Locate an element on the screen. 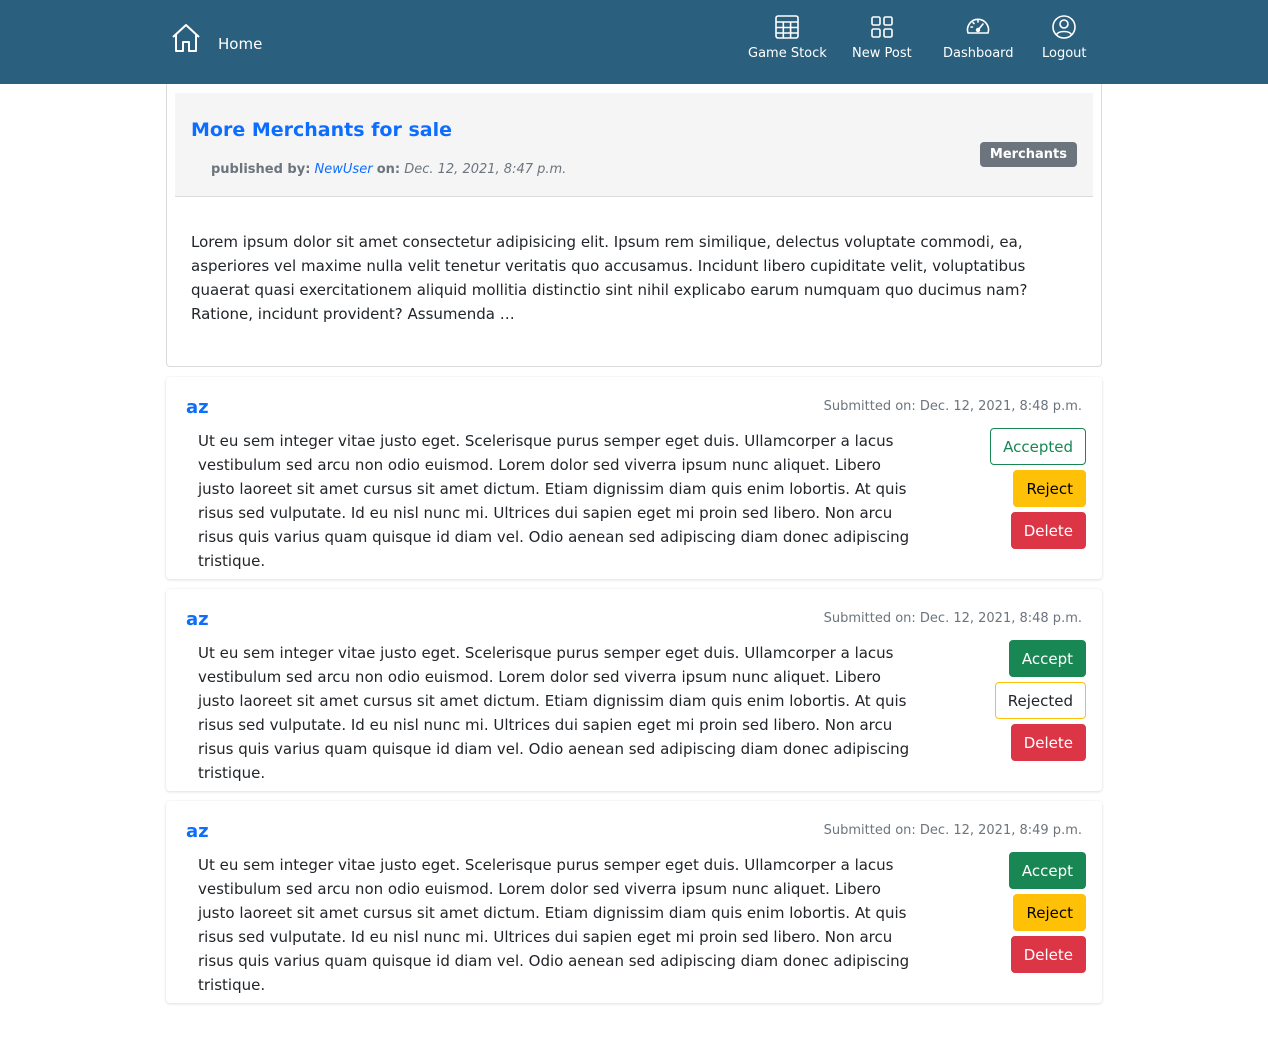 This screenshot has width=1268, height=1053. speedometer-icon is located at coordinates (978, 26).